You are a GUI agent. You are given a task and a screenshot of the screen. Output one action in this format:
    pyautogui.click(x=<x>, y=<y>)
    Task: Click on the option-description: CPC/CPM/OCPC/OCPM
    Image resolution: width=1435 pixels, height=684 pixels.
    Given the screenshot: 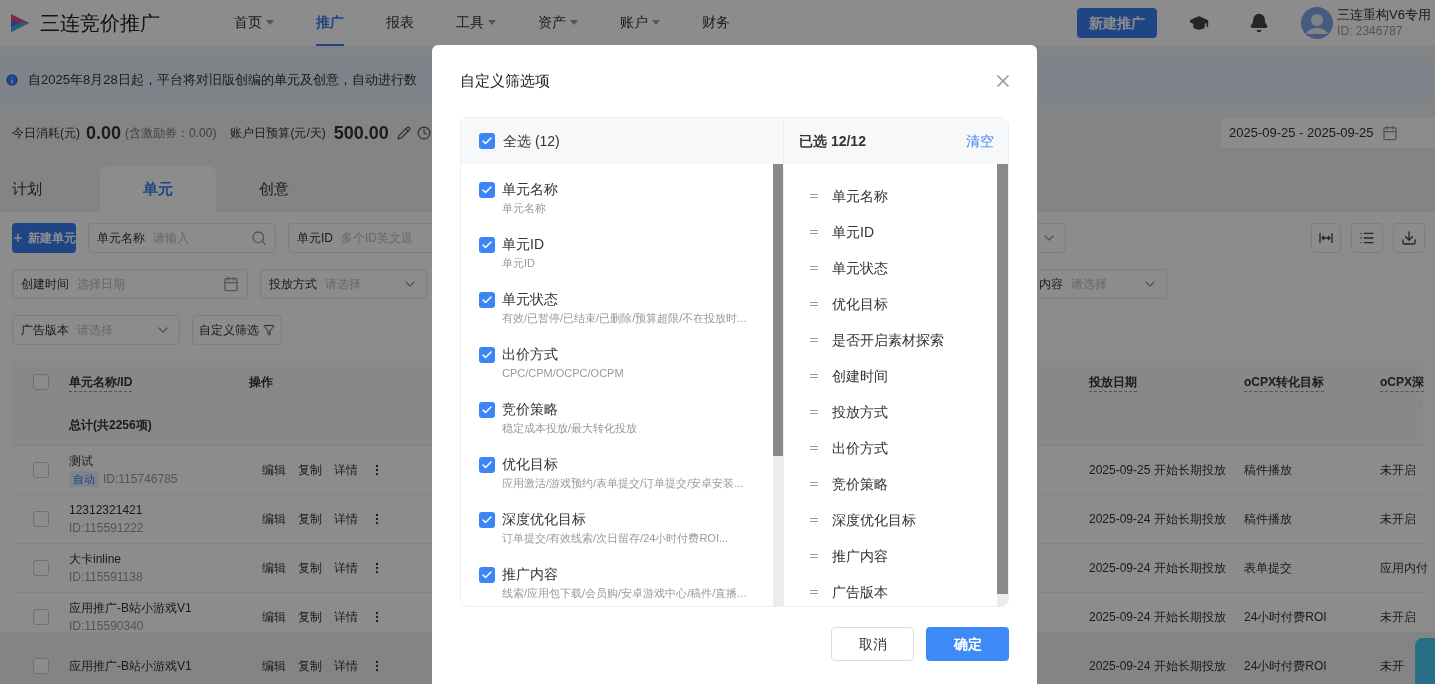 What is the action you would take?
    pyautogui.click(x=563, y=373)
    